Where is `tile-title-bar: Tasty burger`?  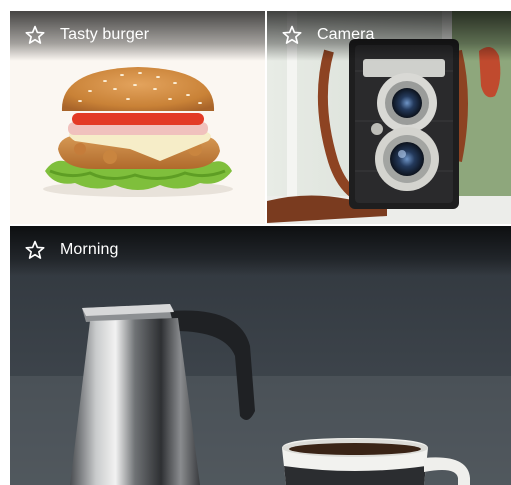
tile-title-bar: Tasty burger is located at coordinates (137, 36).